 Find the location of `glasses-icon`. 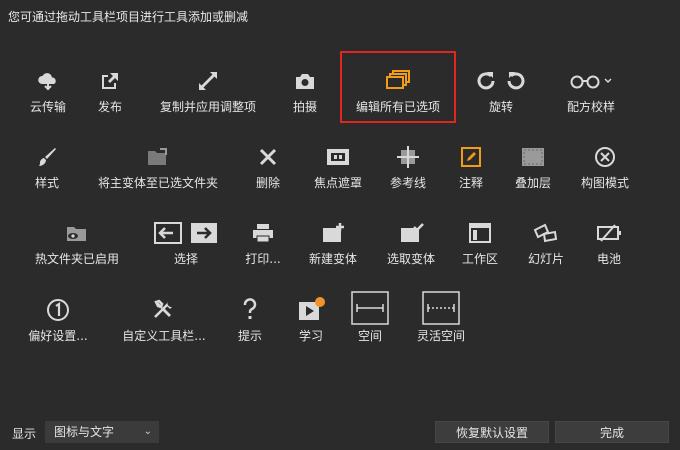

glasses-icon is located at coordinates (591, 81).